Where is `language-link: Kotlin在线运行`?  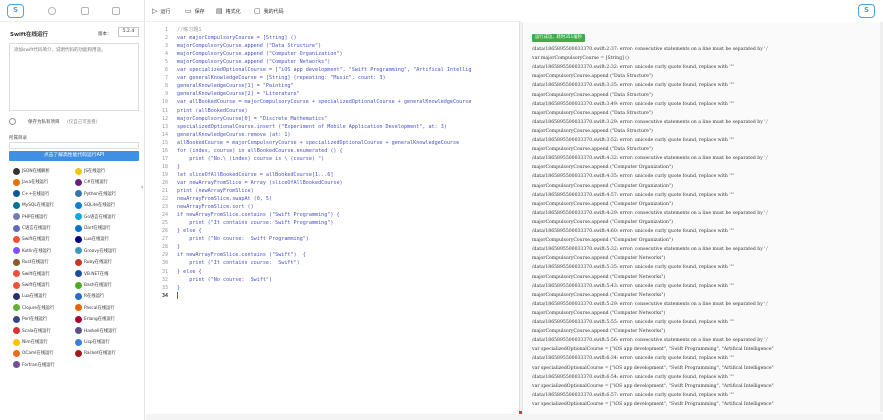 language-link: Kotlin在线运行 is located at coordinates (32, 251).